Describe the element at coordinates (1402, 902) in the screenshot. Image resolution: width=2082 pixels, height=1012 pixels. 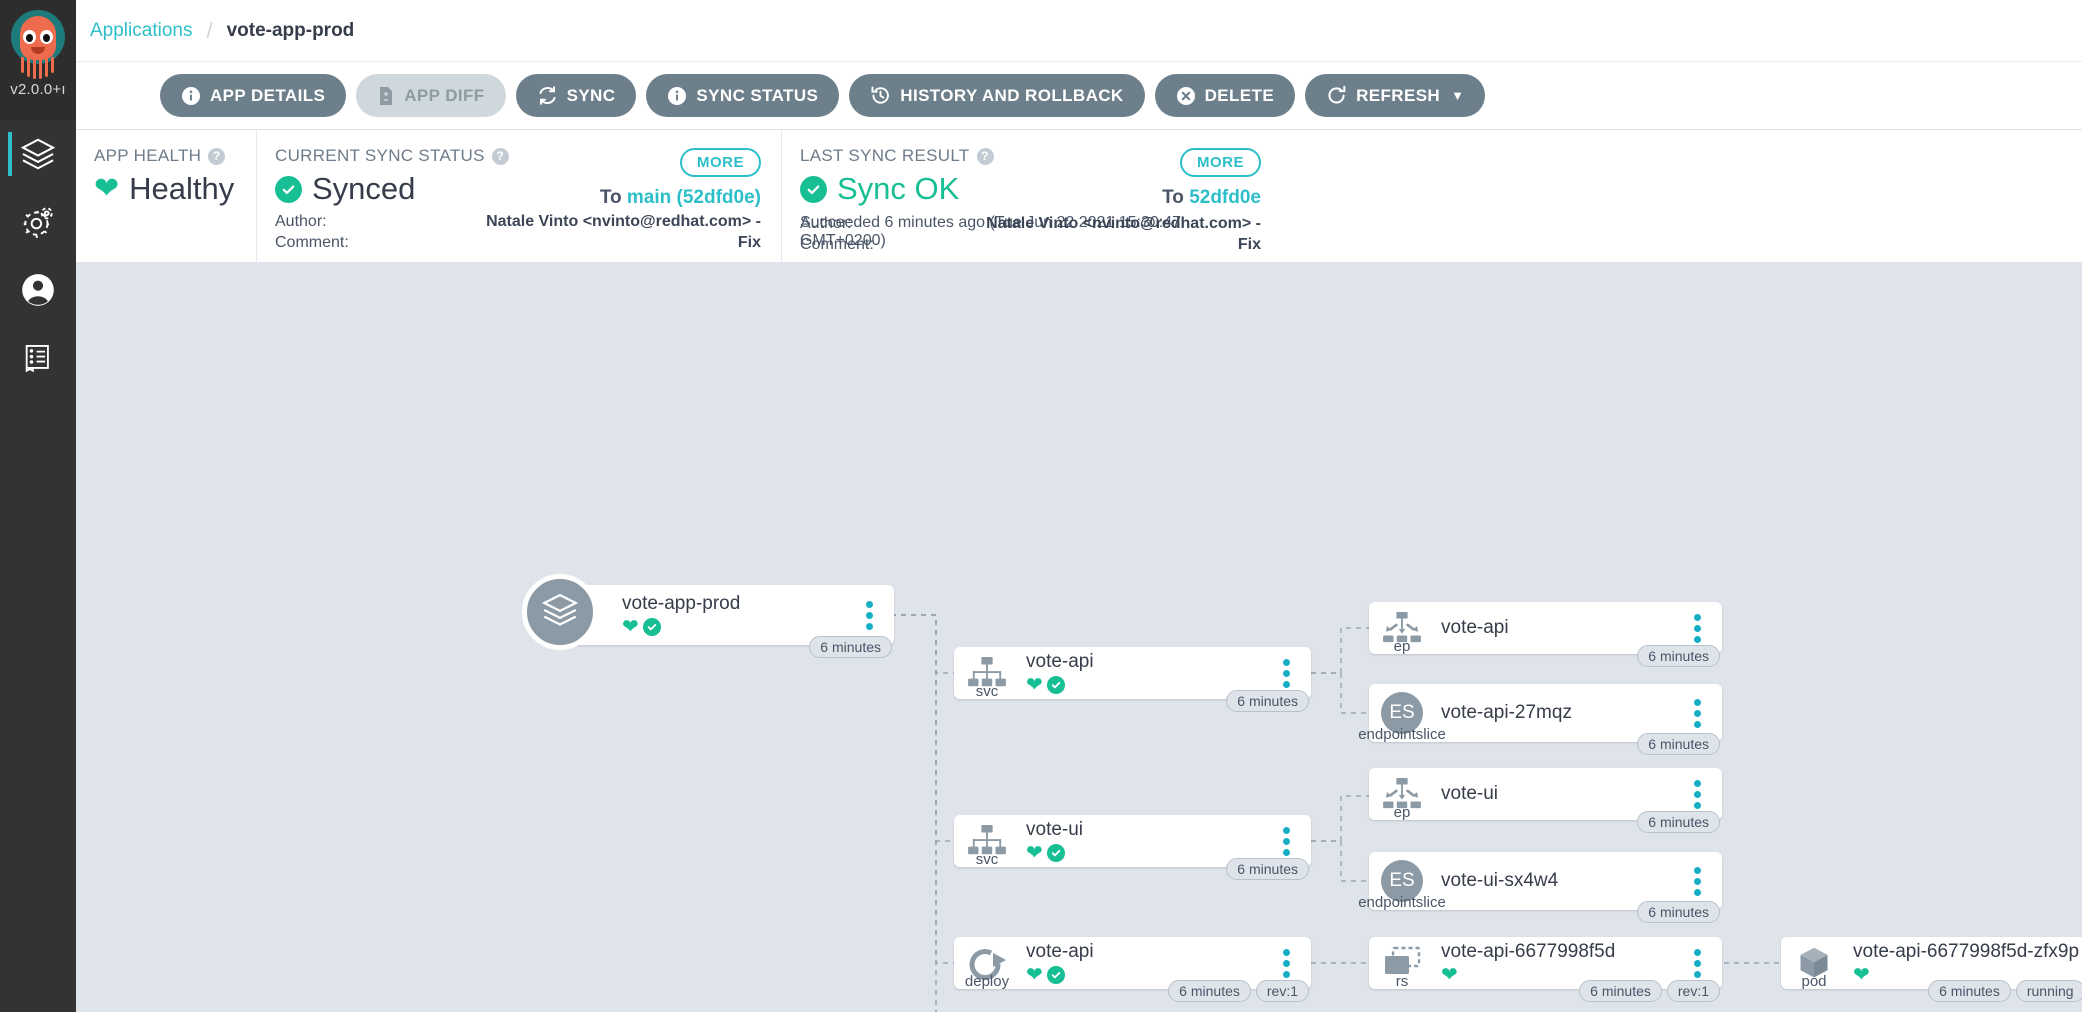
I see `node-kind: endpointslice` at that location.